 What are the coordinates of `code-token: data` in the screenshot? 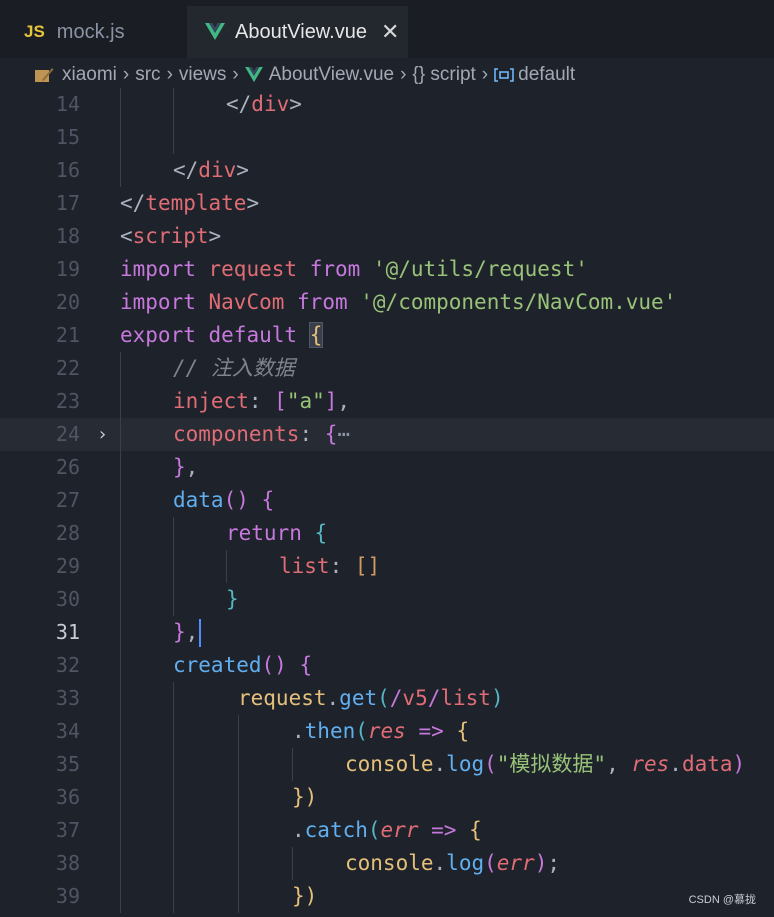 It's located at (198, 500).